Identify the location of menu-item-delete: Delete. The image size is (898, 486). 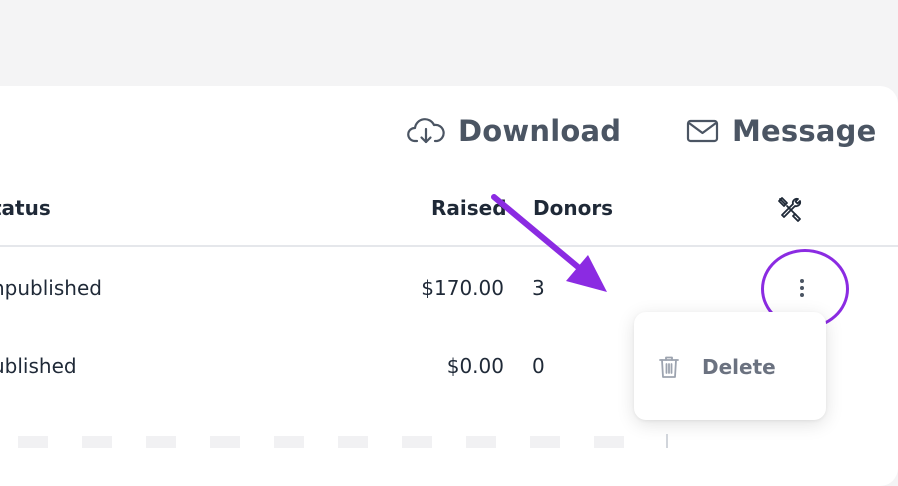
(717, 367).